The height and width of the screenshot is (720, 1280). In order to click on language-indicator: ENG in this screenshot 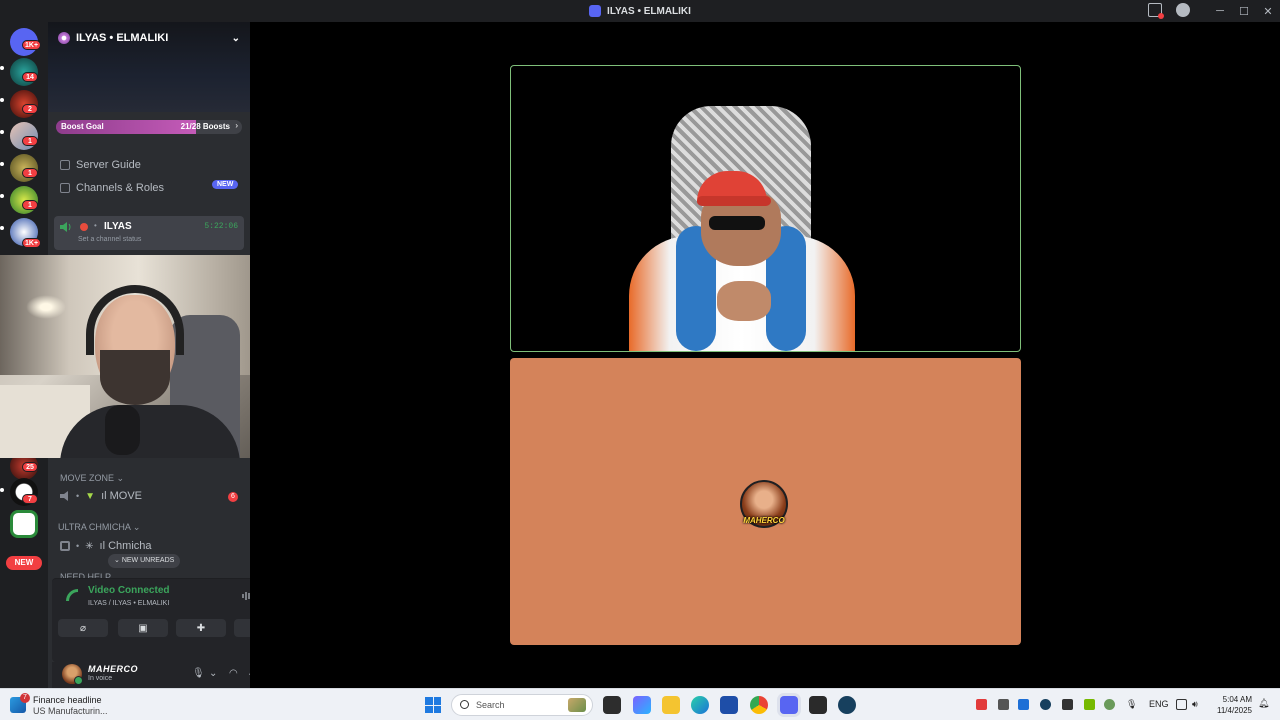, I will do `click(1159, 704)`.